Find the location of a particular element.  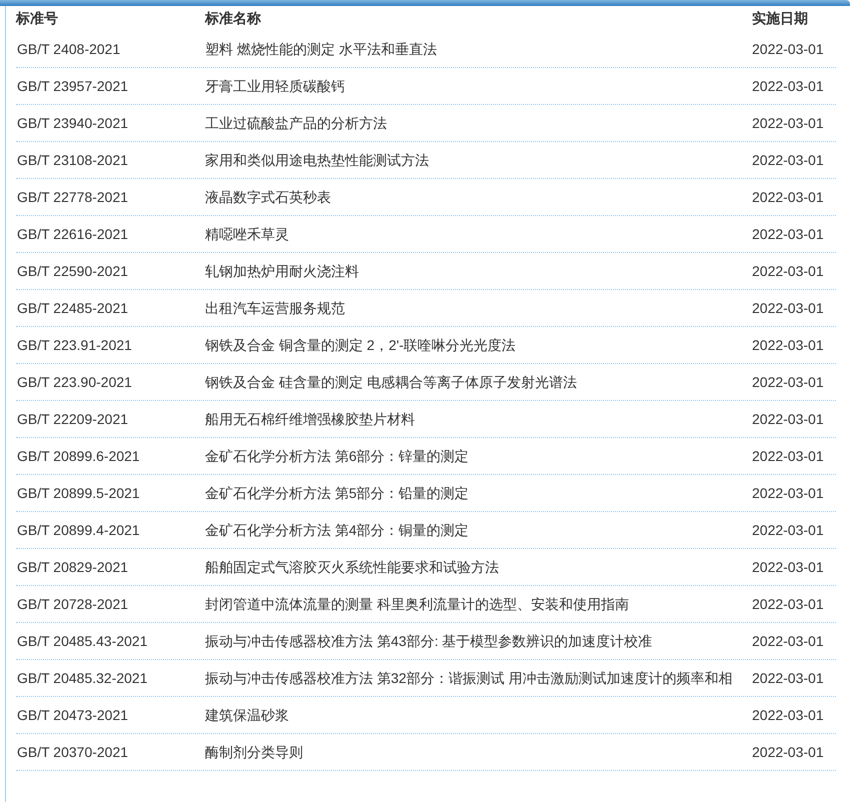

table-cell-text: 振动与冲击传感器校准方法 第43部分: 基于模型参数辨识的加速度计校准 is located at coordinates (429, 641).